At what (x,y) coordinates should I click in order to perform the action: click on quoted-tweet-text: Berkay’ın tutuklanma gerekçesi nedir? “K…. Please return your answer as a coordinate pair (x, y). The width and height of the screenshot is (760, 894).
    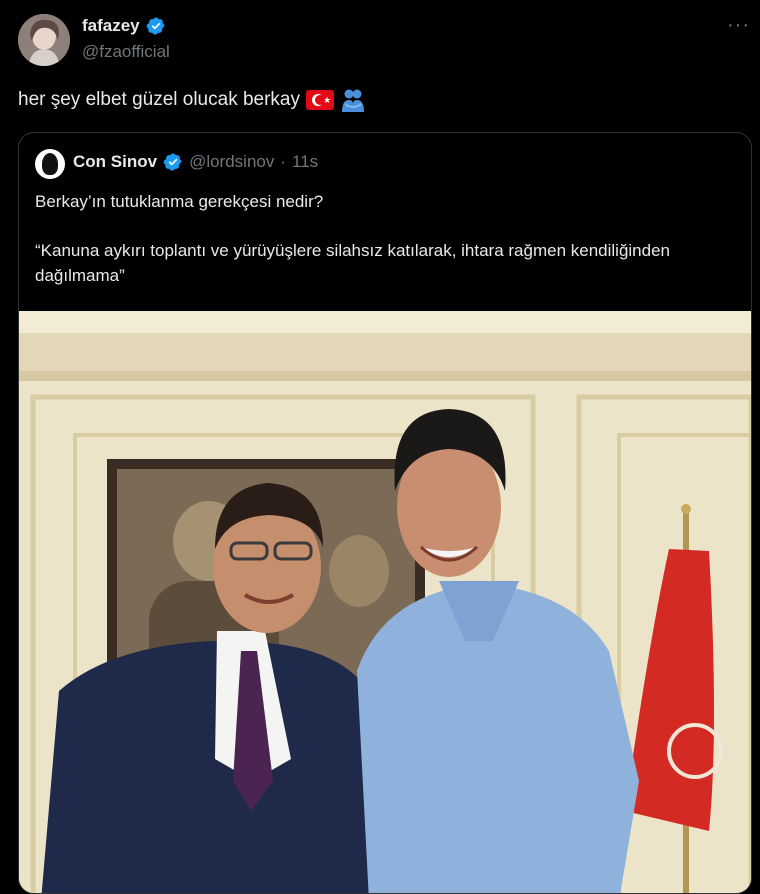
    Looking at the image, I should click on (385, 250).